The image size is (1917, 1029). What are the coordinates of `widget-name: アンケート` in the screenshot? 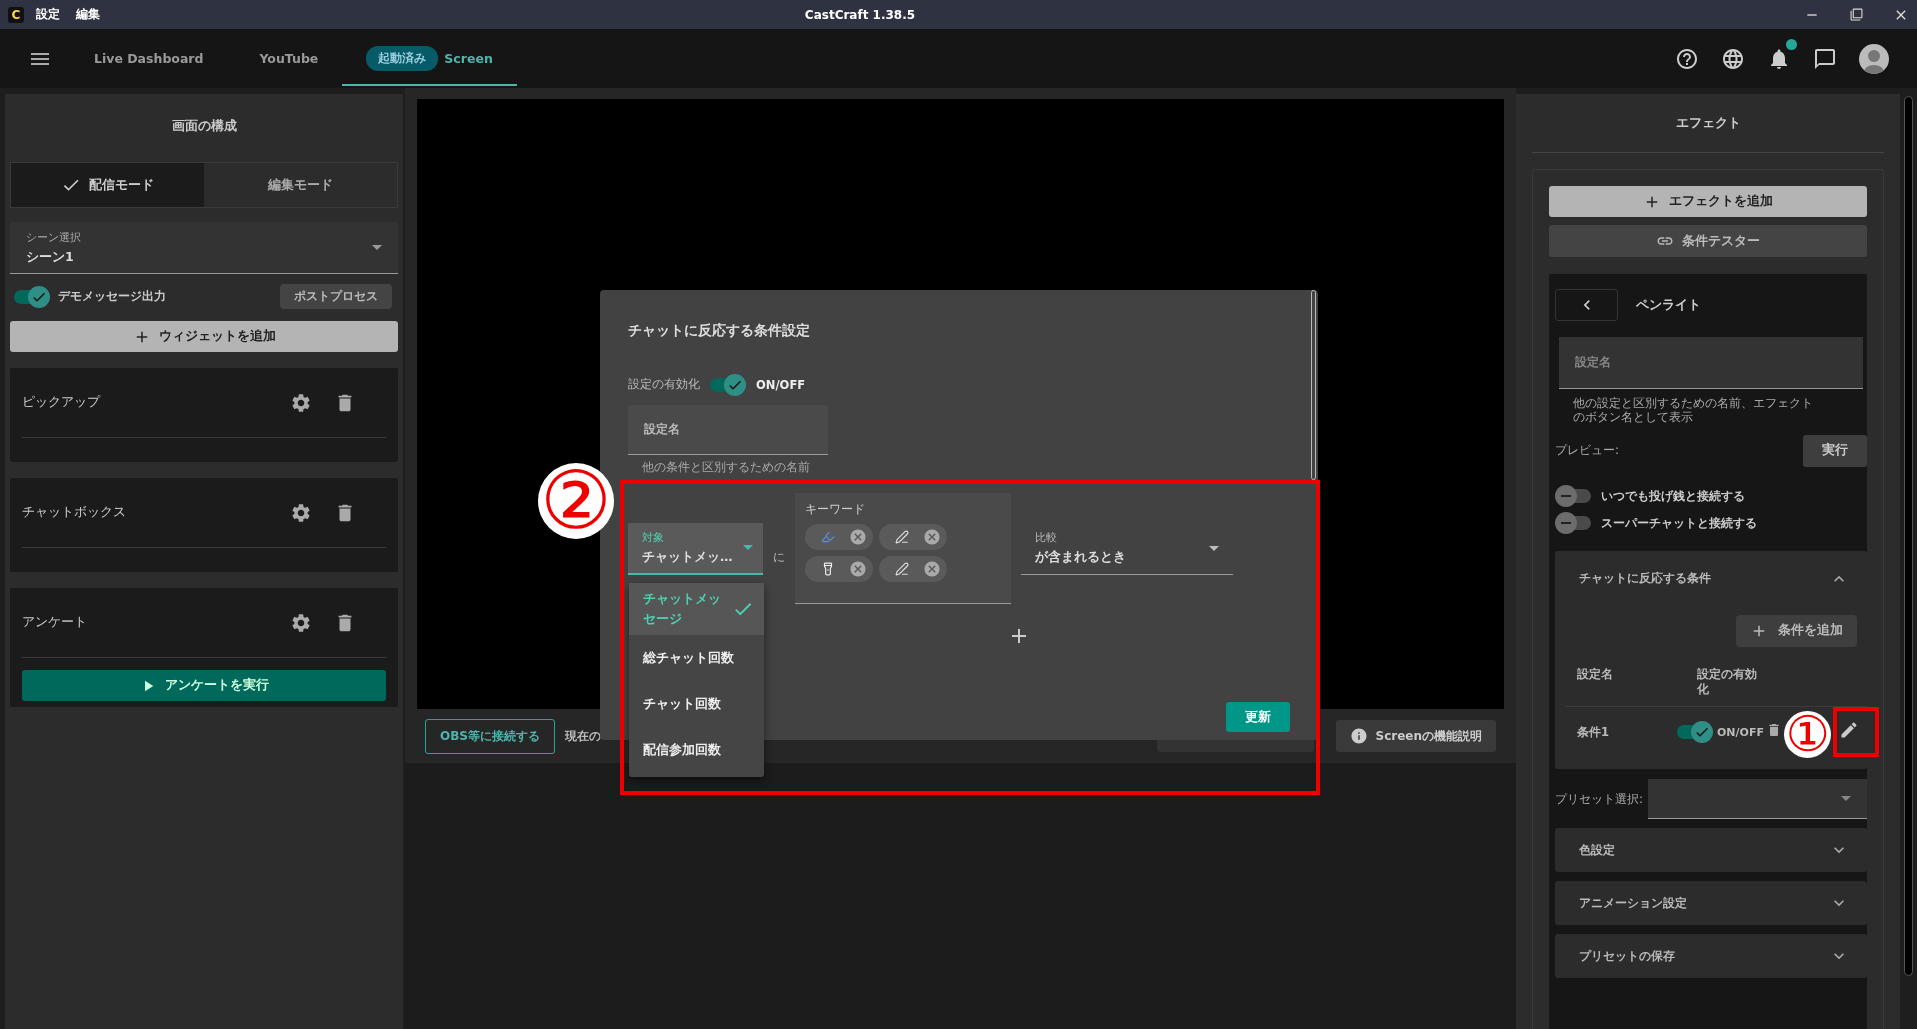 It's located at (55, 622).